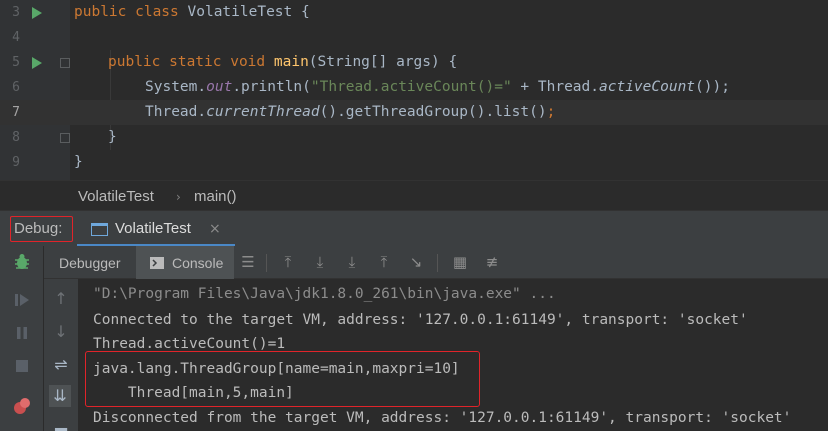 The image size is (828, 431). What do you see at coordinates (414, 12) in the screenshot?
I see `code-line: 3 public class VolatileTest {` at bounding box center [414, 12].